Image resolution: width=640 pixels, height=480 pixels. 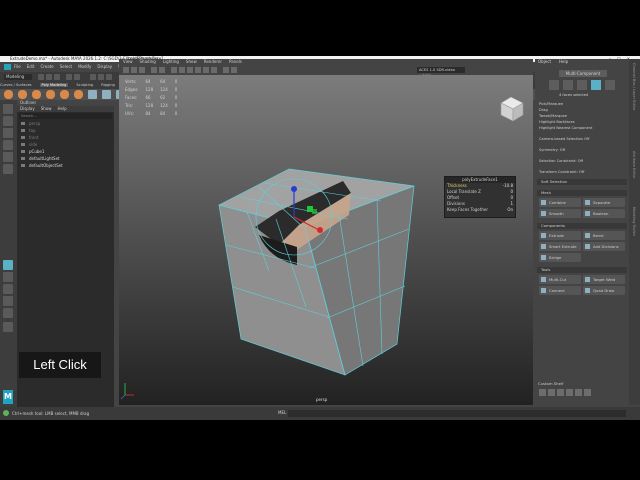 I want to click on zoom-icon, so click(x=8, y=327).